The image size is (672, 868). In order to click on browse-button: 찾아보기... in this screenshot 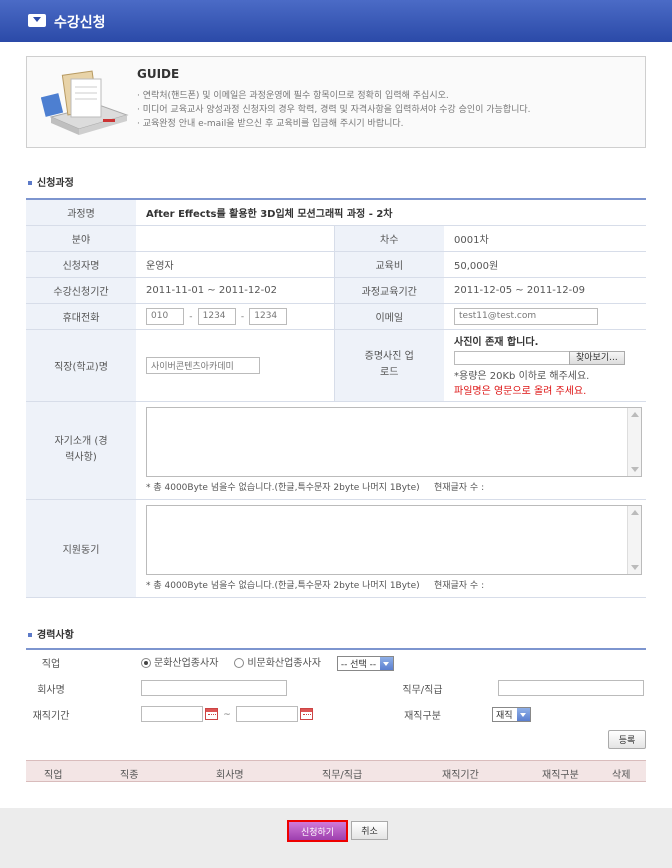, I will do `click(597, 358)`.